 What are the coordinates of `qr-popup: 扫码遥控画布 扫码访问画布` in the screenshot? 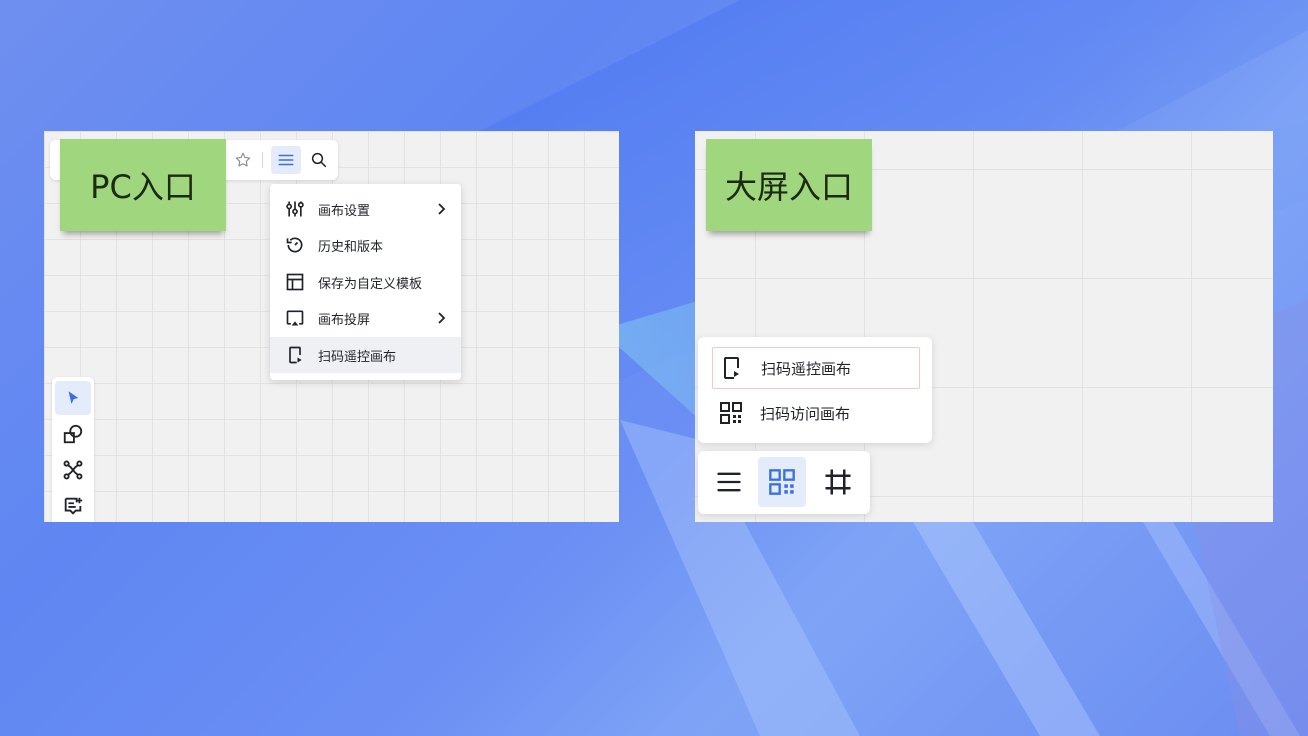 It's located at (815, 390).